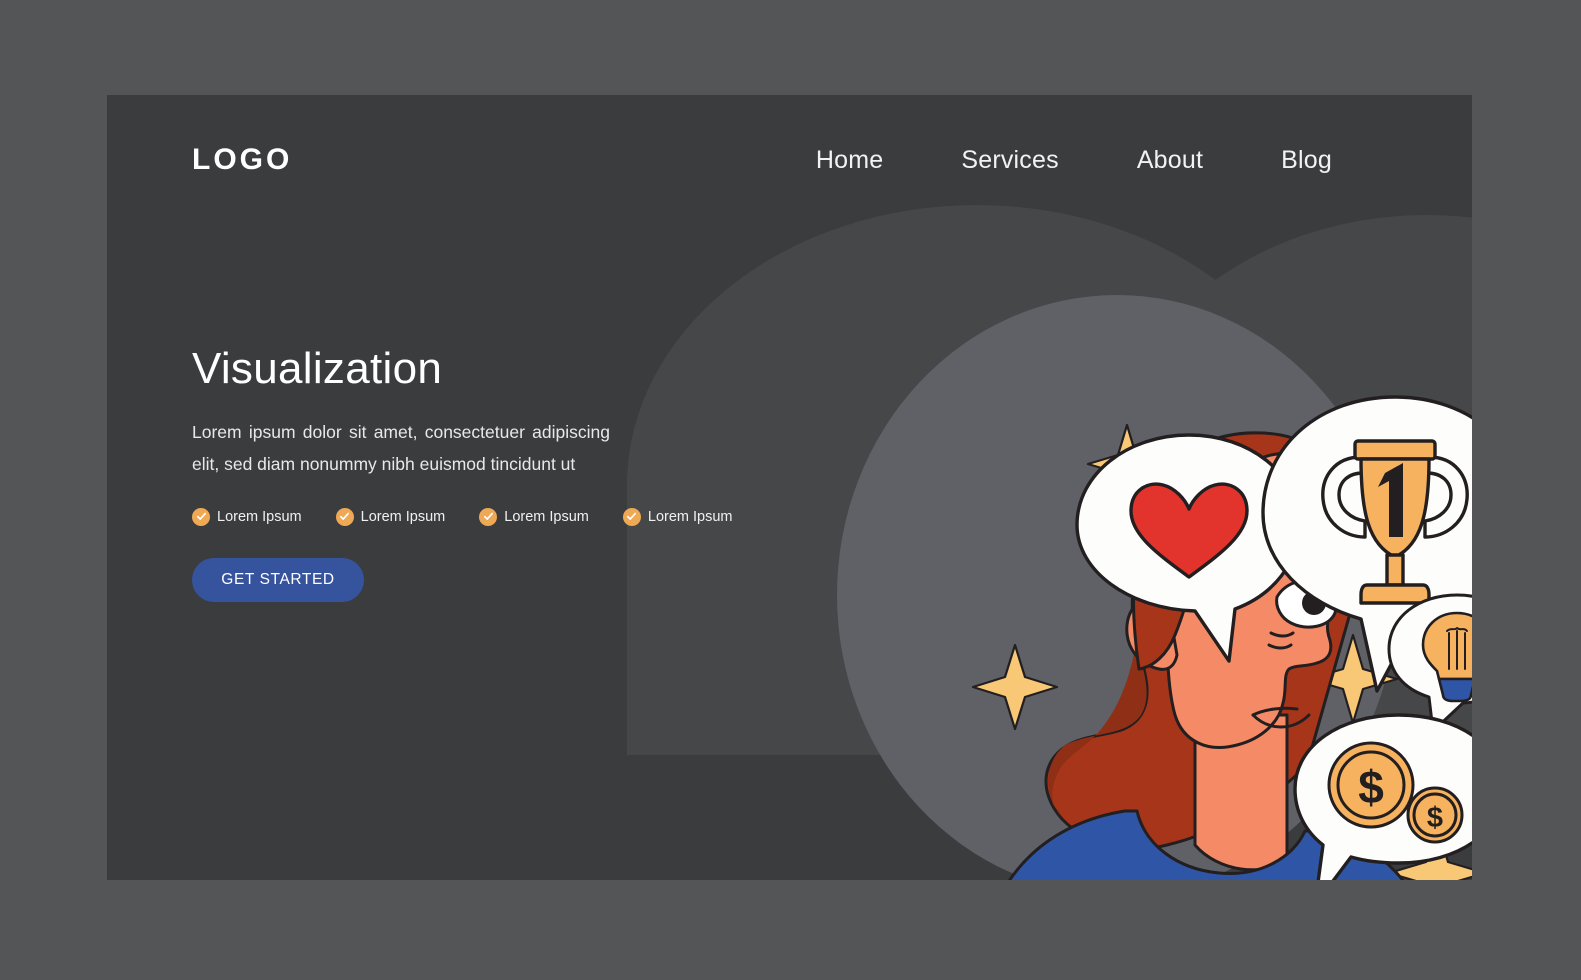  What do you see at coordinates (1446, 657) in the screenshot?
I see `lightbulb-icon` at bounding box center [1446, 657].